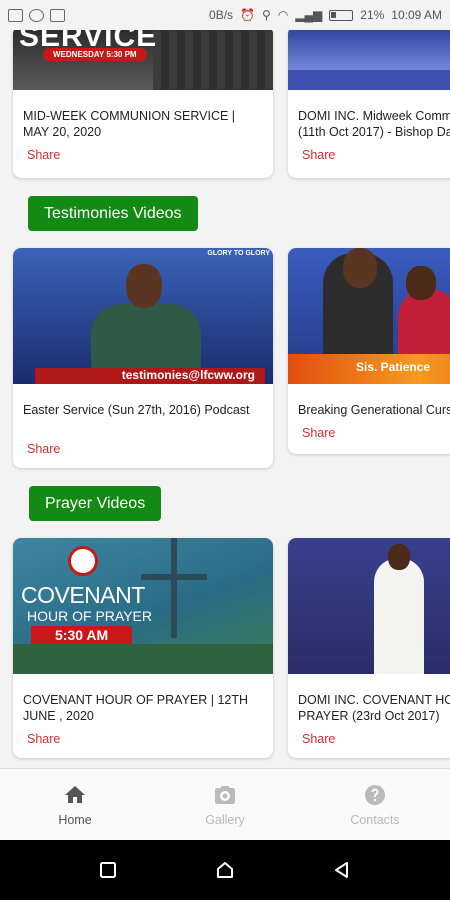 This screenshot has height=900, width=450. I want to click on recents-icon, so click(108, 870).